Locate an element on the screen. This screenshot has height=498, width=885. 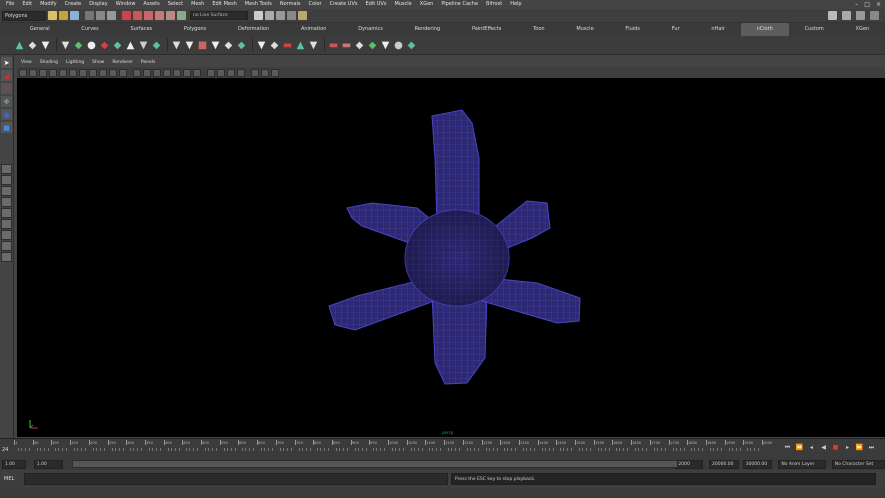
menu-item: Edit UVs is located at coordinates (375, 4).